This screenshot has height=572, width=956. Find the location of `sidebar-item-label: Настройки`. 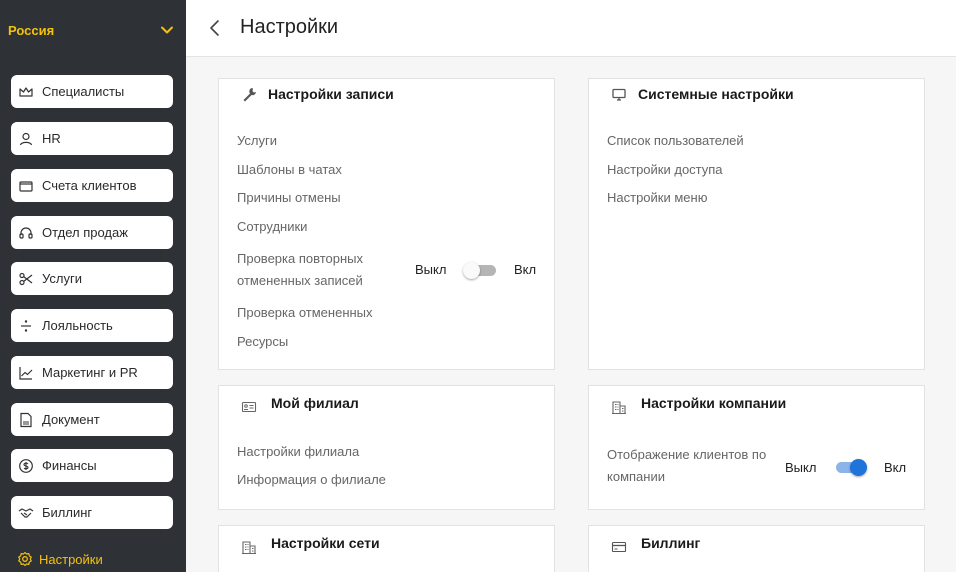

sidebar-item-label: Настройки is located at coordinates (71, 559).